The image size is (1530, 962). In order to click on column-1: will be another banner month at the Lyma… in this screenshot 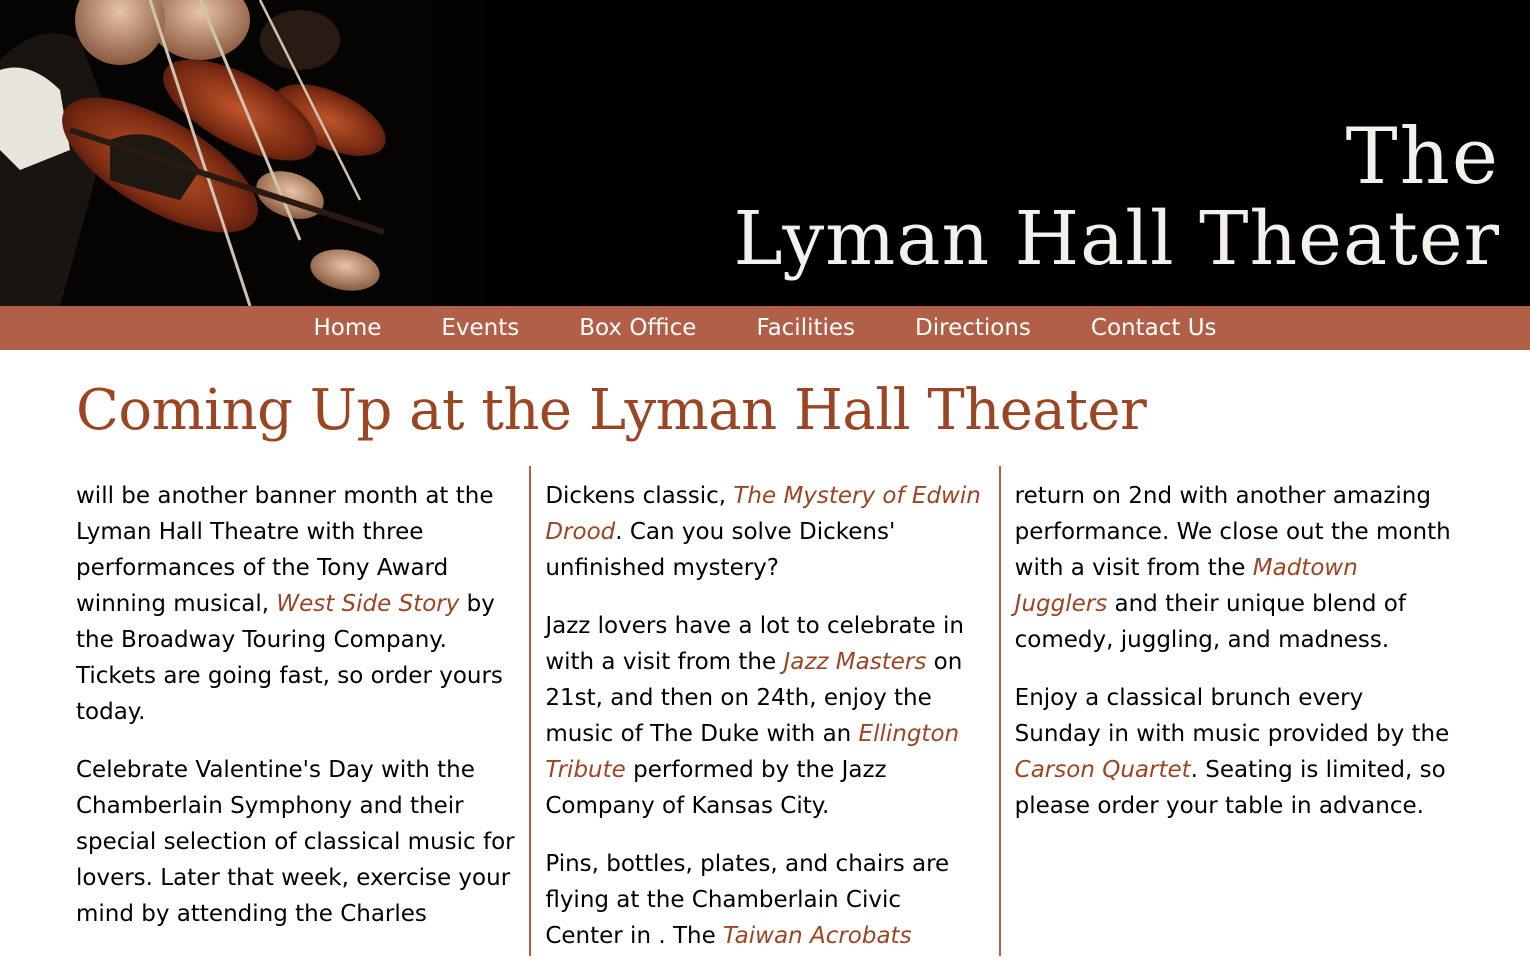, I will do `click(295, 717)`.